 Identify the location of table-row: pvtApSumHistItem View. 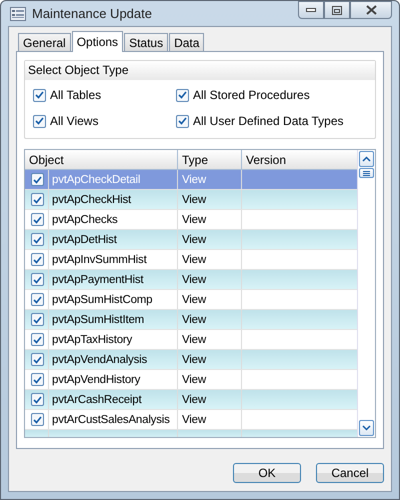
(191, 320).